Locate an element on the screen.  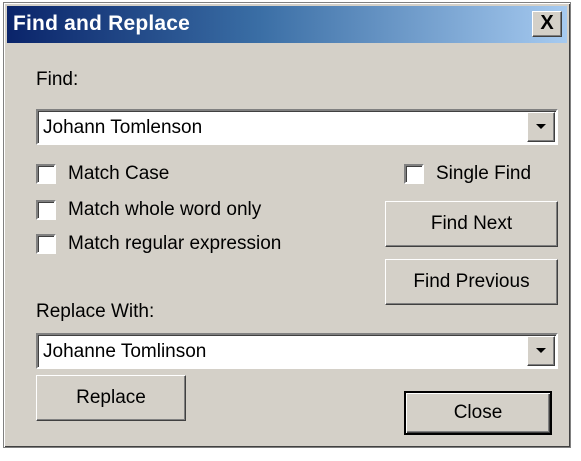
title-bar: Find and Replace X is located at coordinates (287, 24).